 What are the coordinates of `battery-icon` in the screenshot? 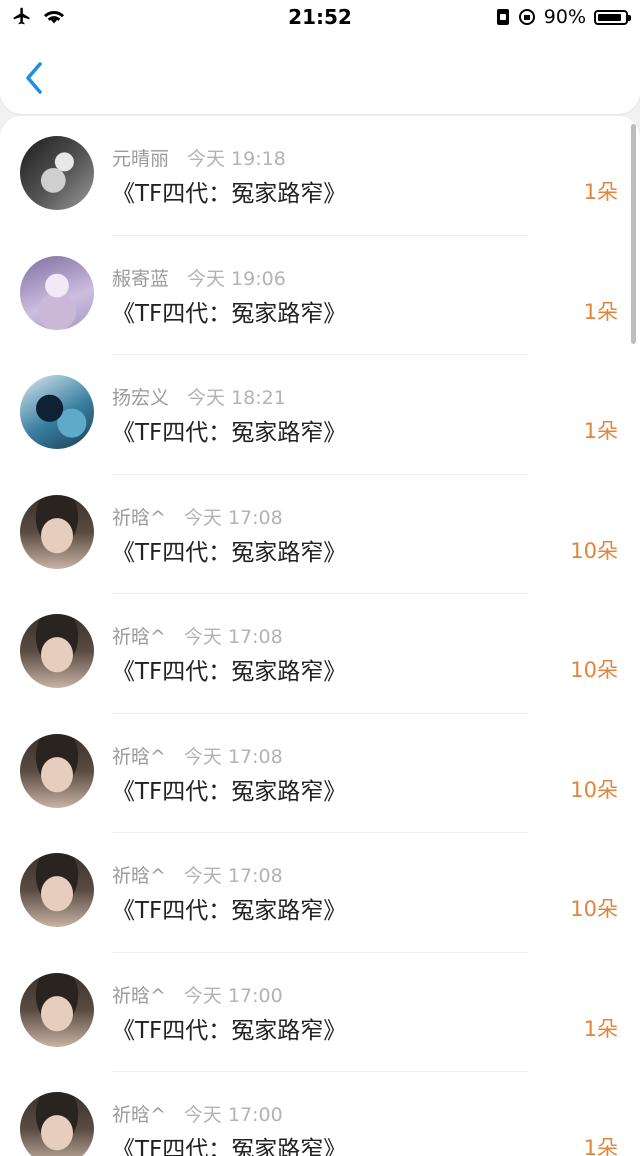 It's located at (612, 17).